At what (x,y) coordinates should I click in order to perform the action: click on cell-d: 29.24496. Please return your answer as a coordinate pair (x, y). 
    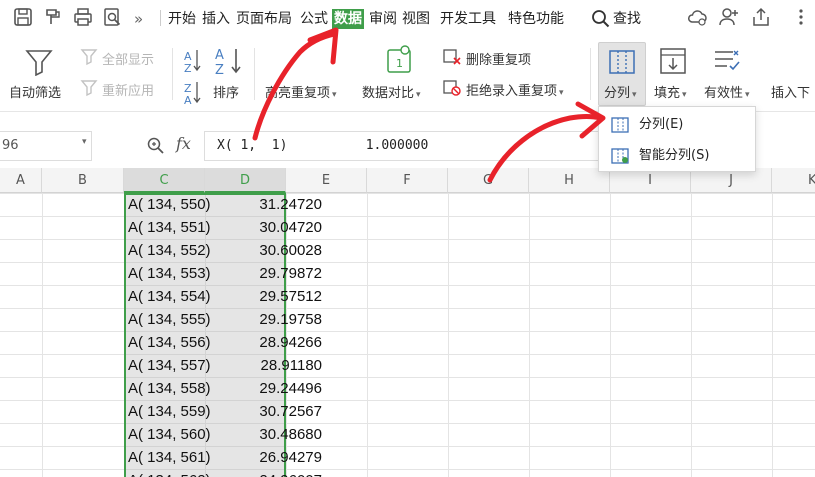
    Looking at the image, I should click on (263, 388).